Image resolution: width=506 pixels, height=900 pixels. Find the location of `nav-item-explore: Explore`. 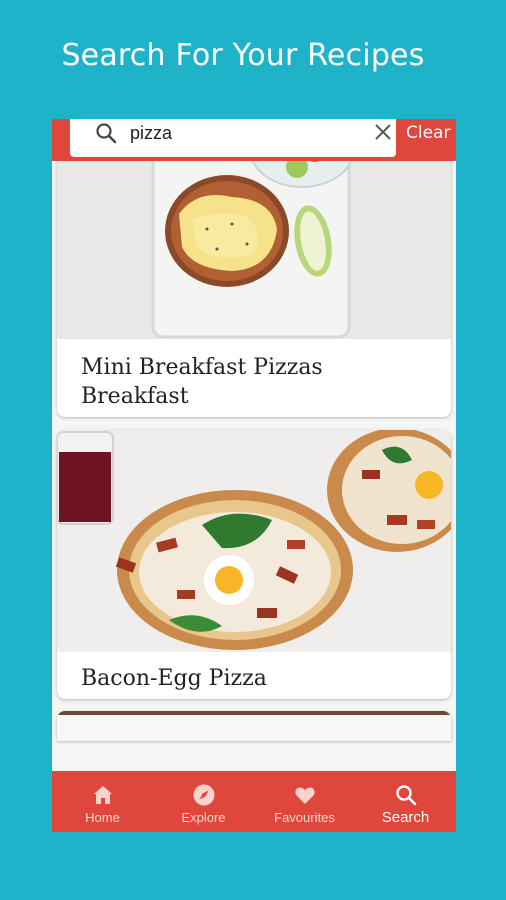

nav-item-explore: Explore is located at coordinates (203, 801).